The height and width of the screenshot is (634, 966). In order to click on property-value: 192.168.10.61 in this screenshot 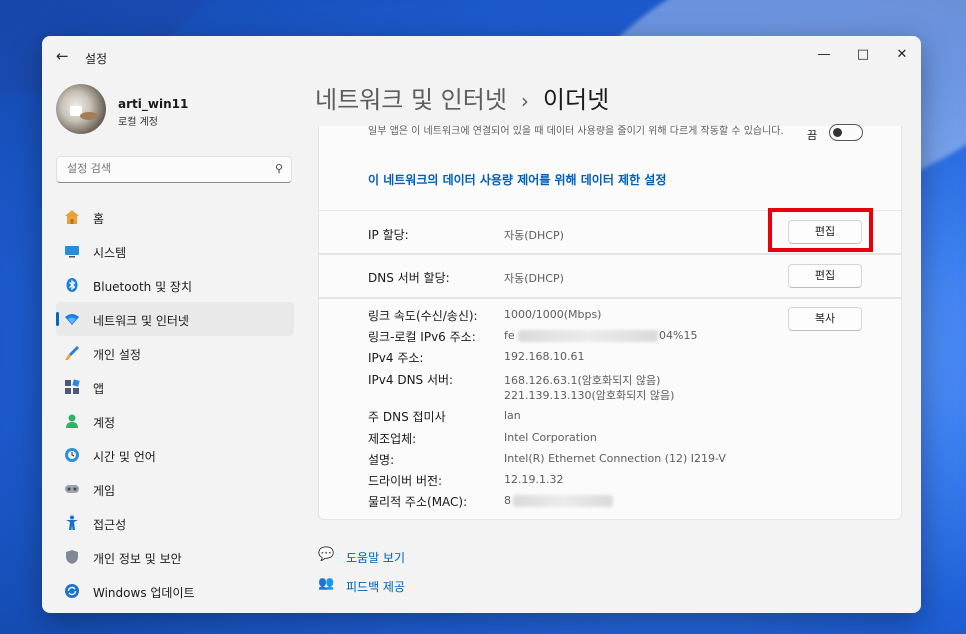, I will do `click(544, 356)`.